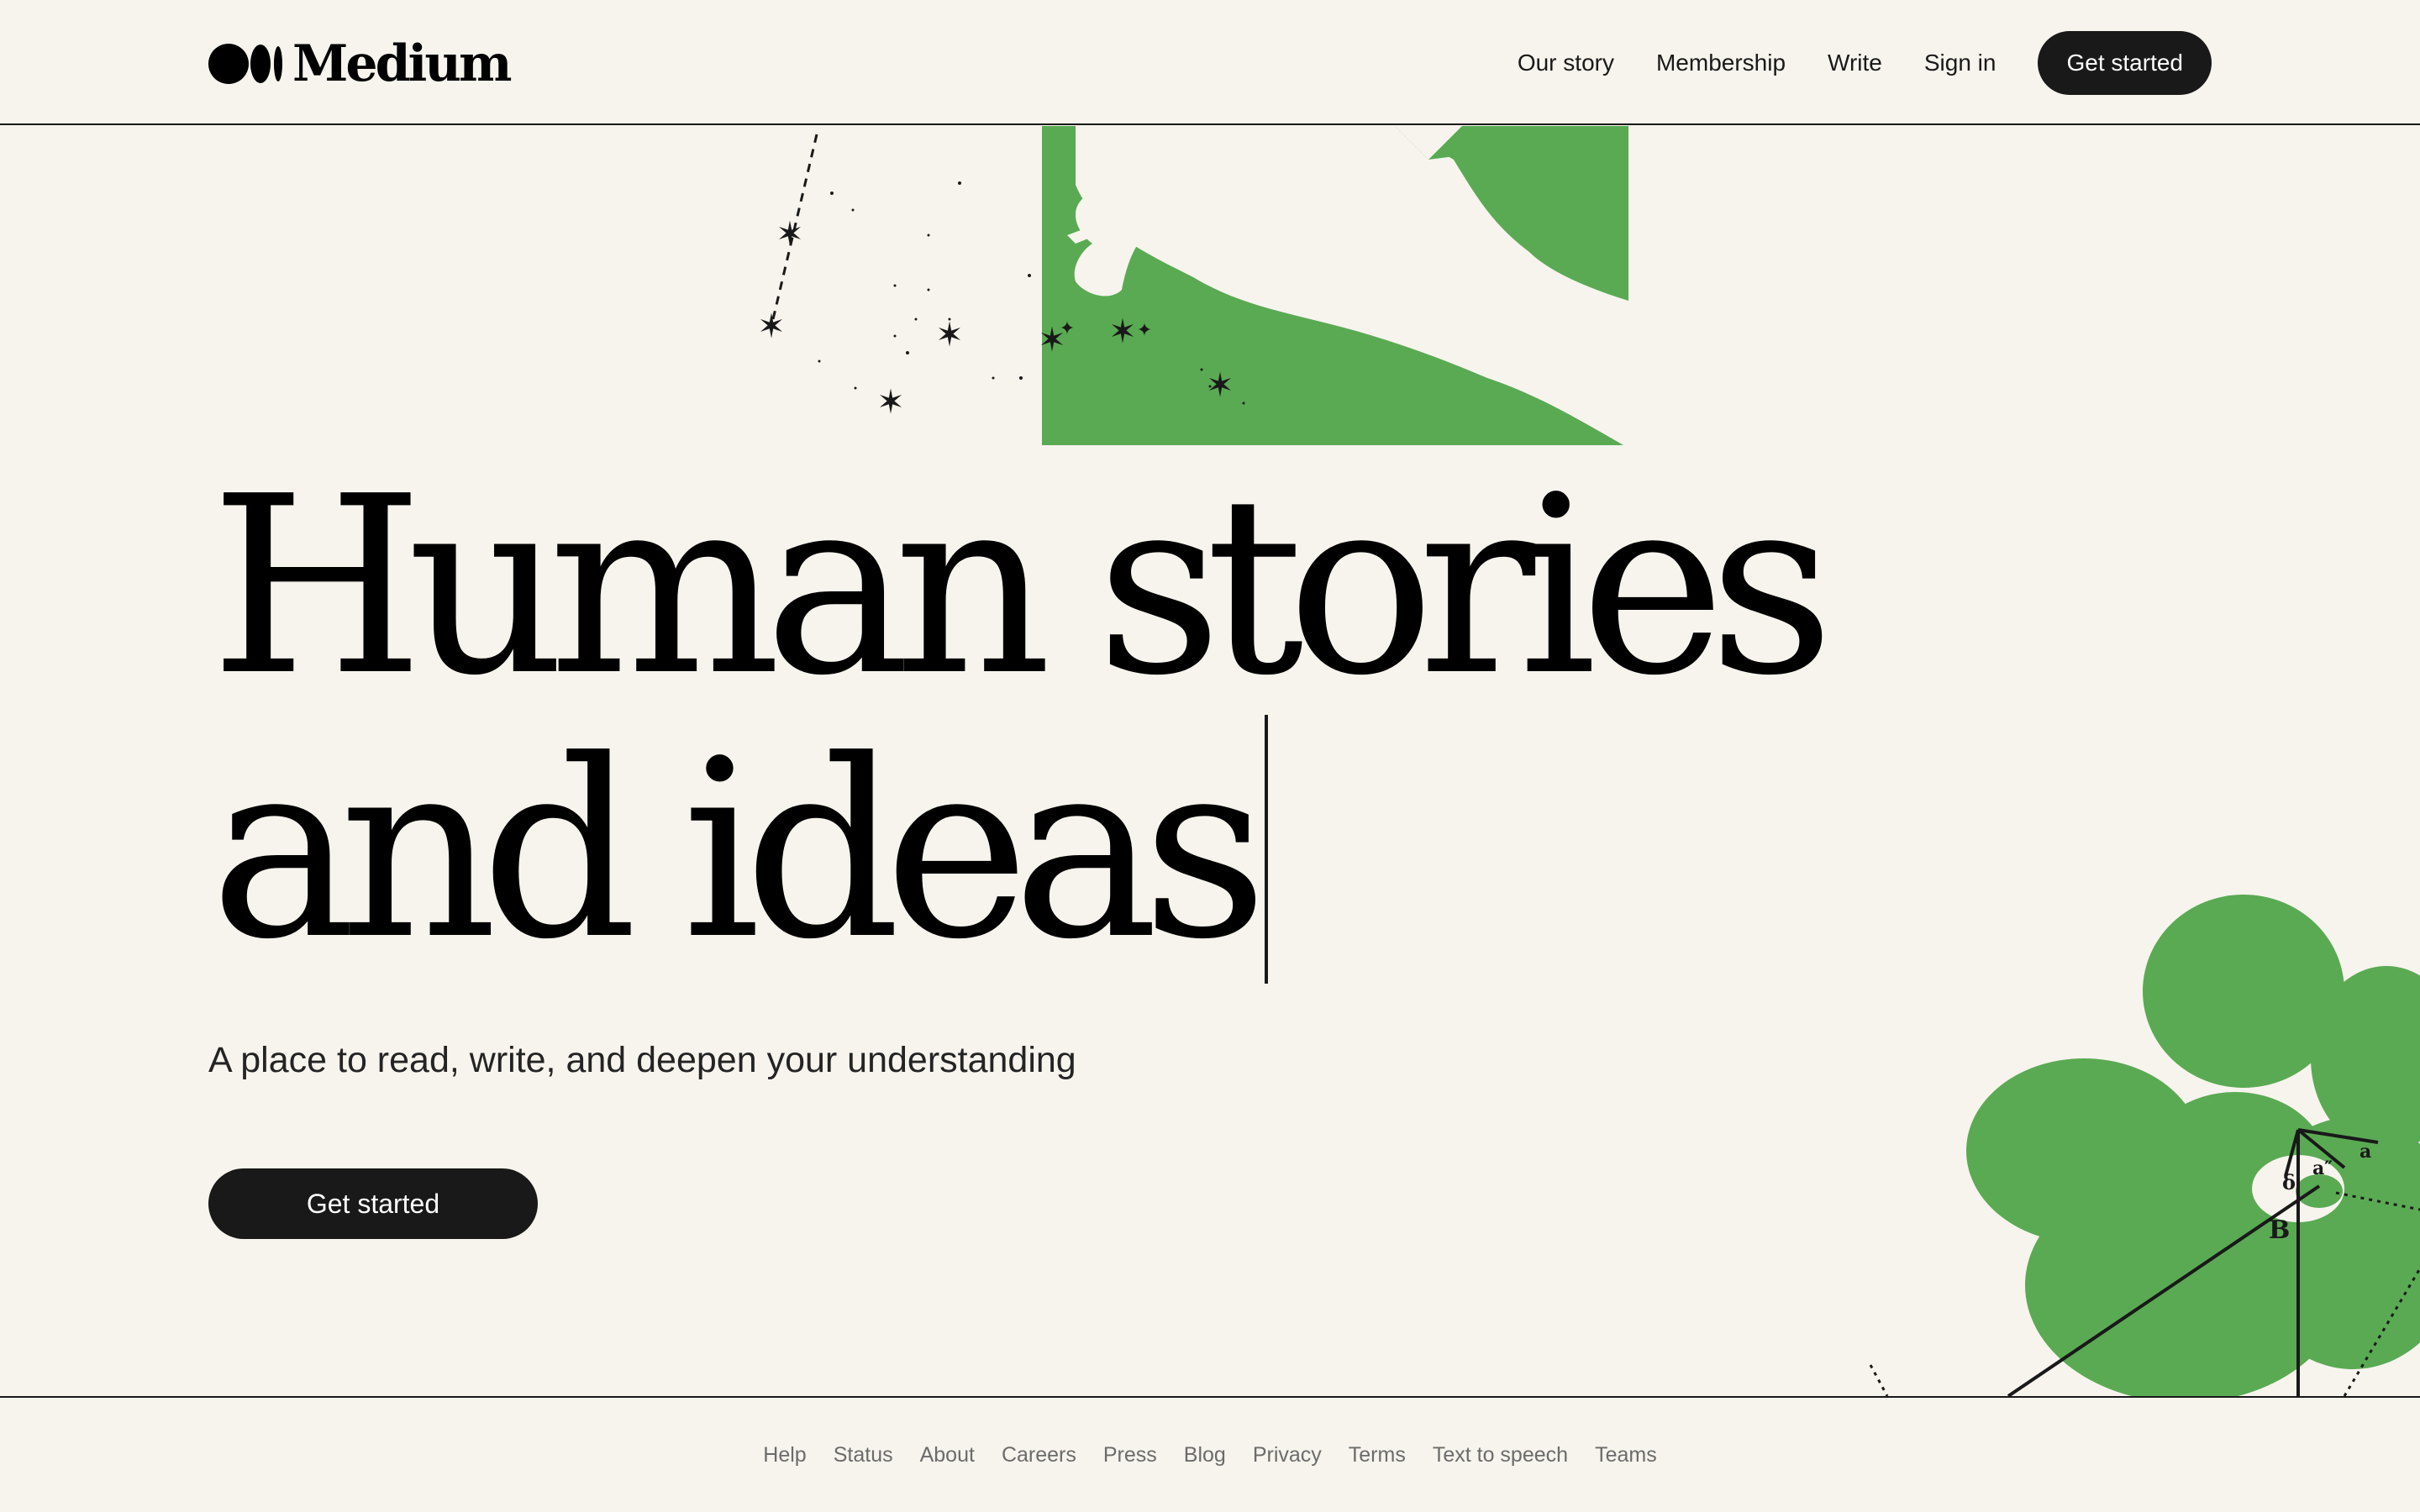  What do you see at coordinates (2125, 63) in the screenshot?
I see `header-get-started-button: Get started` at bounding box center [2125, 63].